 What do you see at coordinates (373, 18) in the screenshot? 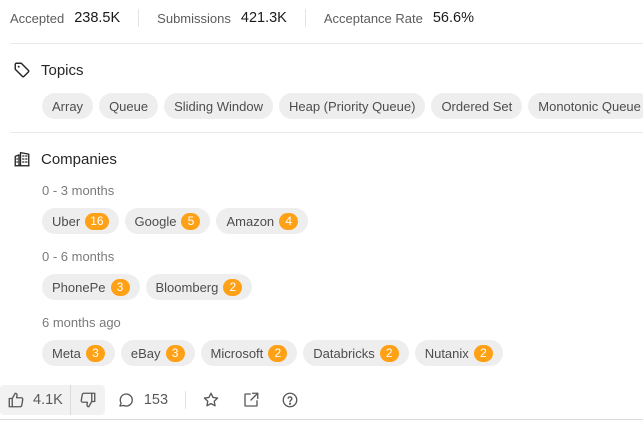
I see `stat-label: Acceptance Rate` at bounding box center [373, 18].